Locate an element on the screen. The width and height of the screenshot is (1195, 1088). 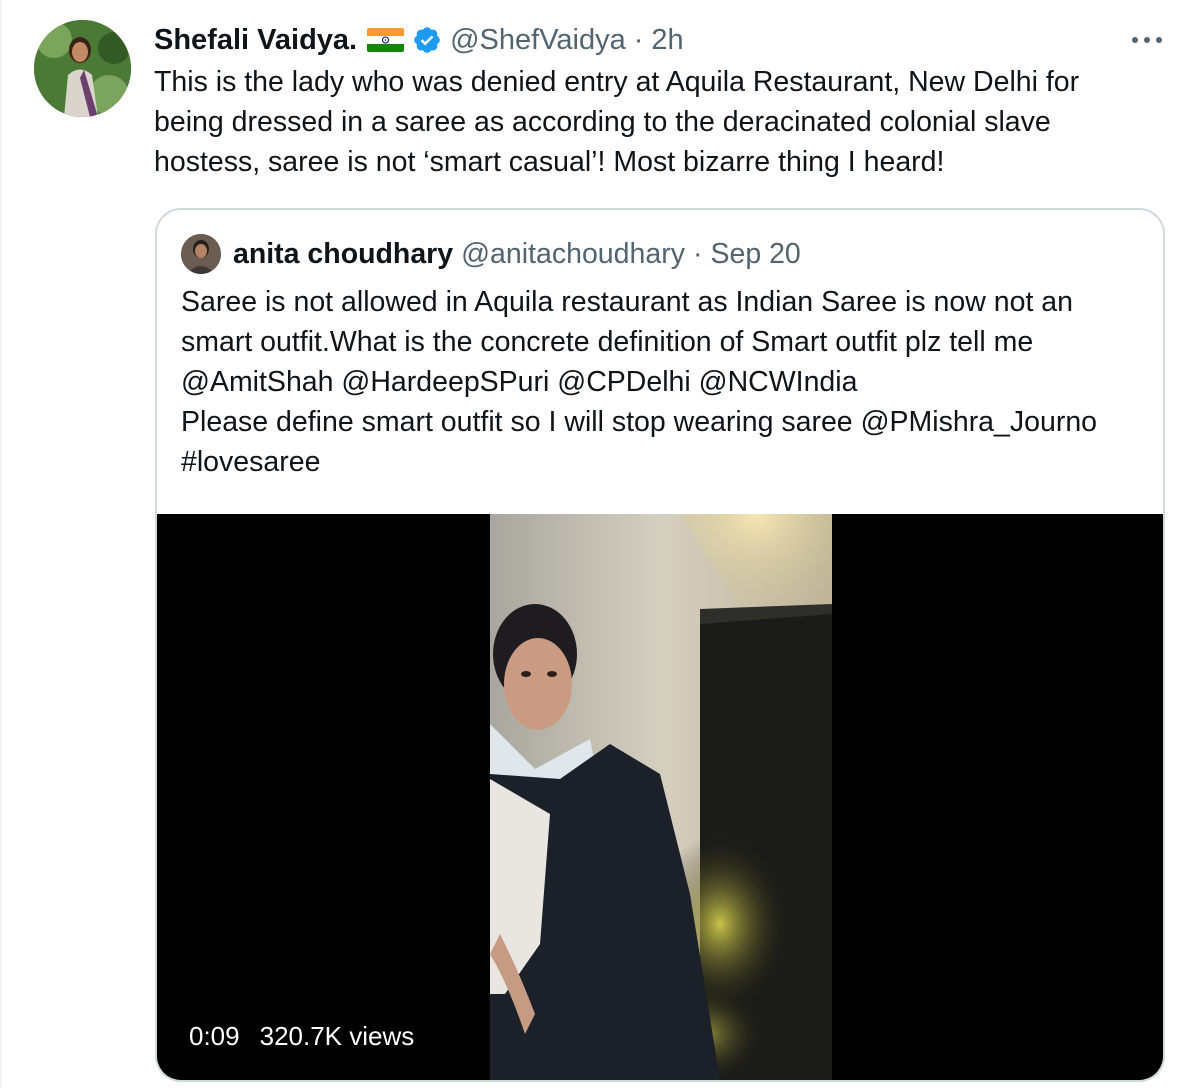
video-stats: 0:09 320.7K views is located at coordinates (301, 1036).